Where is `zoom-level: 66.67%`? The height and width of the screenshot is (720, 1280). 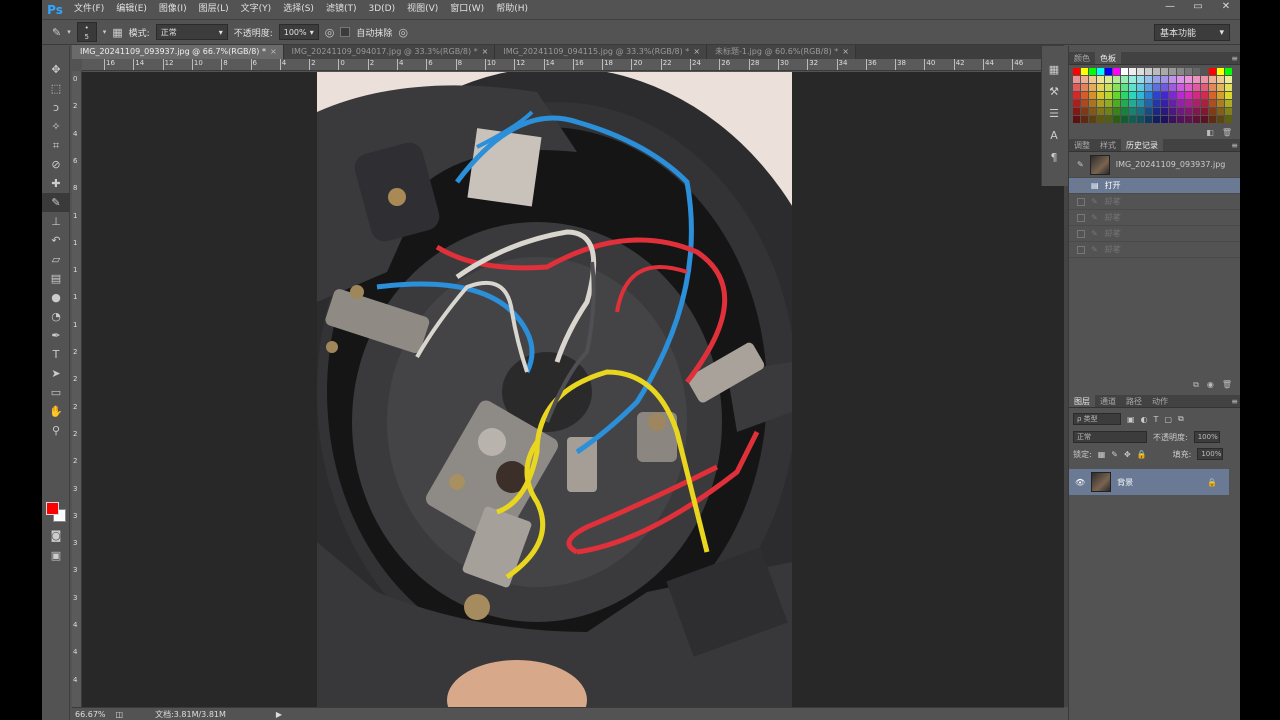
zoom-level: 66.67% is located at coordinates (90, 714).